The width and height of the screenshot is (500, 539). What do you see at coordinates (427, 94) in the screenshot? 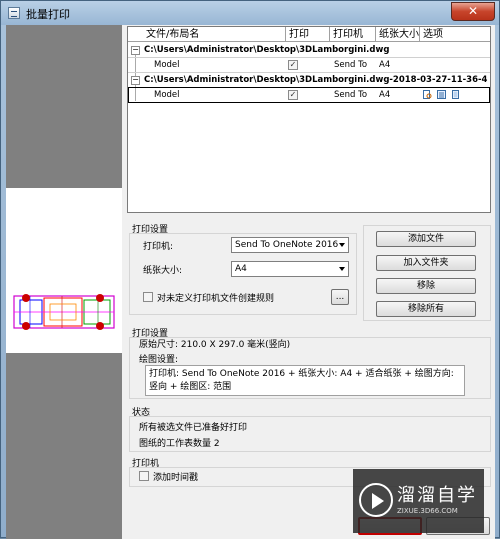
I see `preview-icon` at bounding box center [427, 94].